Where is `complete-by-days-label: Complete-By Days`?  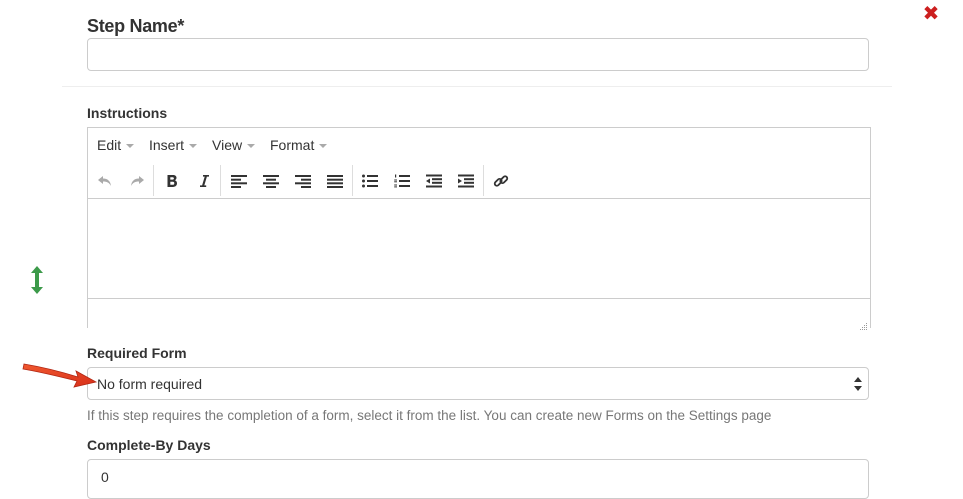 complete-by-days-label: Complete-By Days is located at coordinates (149, 445).